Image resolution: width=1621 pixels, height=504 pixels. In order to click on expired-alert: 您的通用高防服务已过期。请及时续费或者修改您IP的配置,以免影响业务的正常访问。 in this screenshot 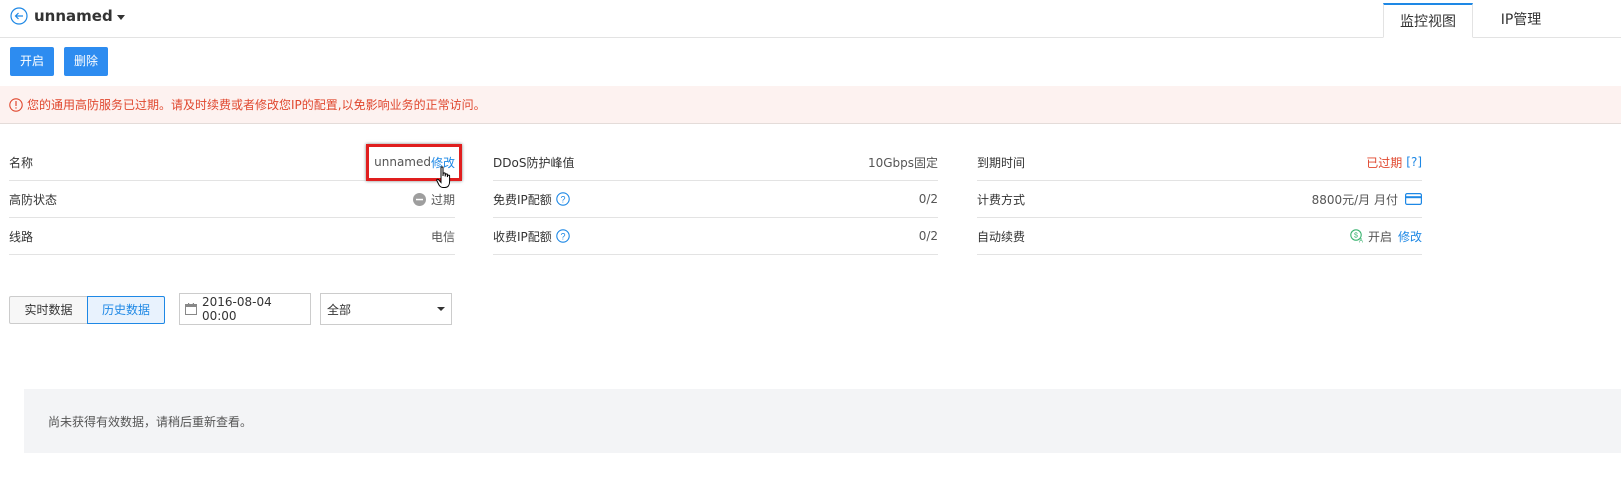, I will do `click(810, 105)`.